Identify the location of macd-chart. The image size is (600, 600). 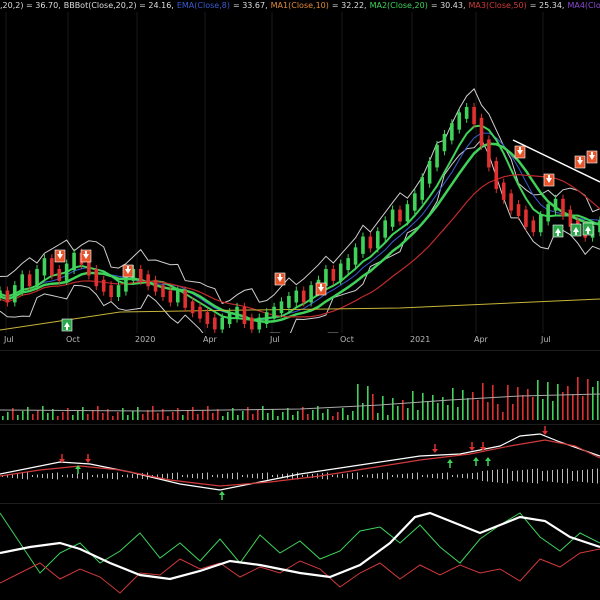
(300, 463).